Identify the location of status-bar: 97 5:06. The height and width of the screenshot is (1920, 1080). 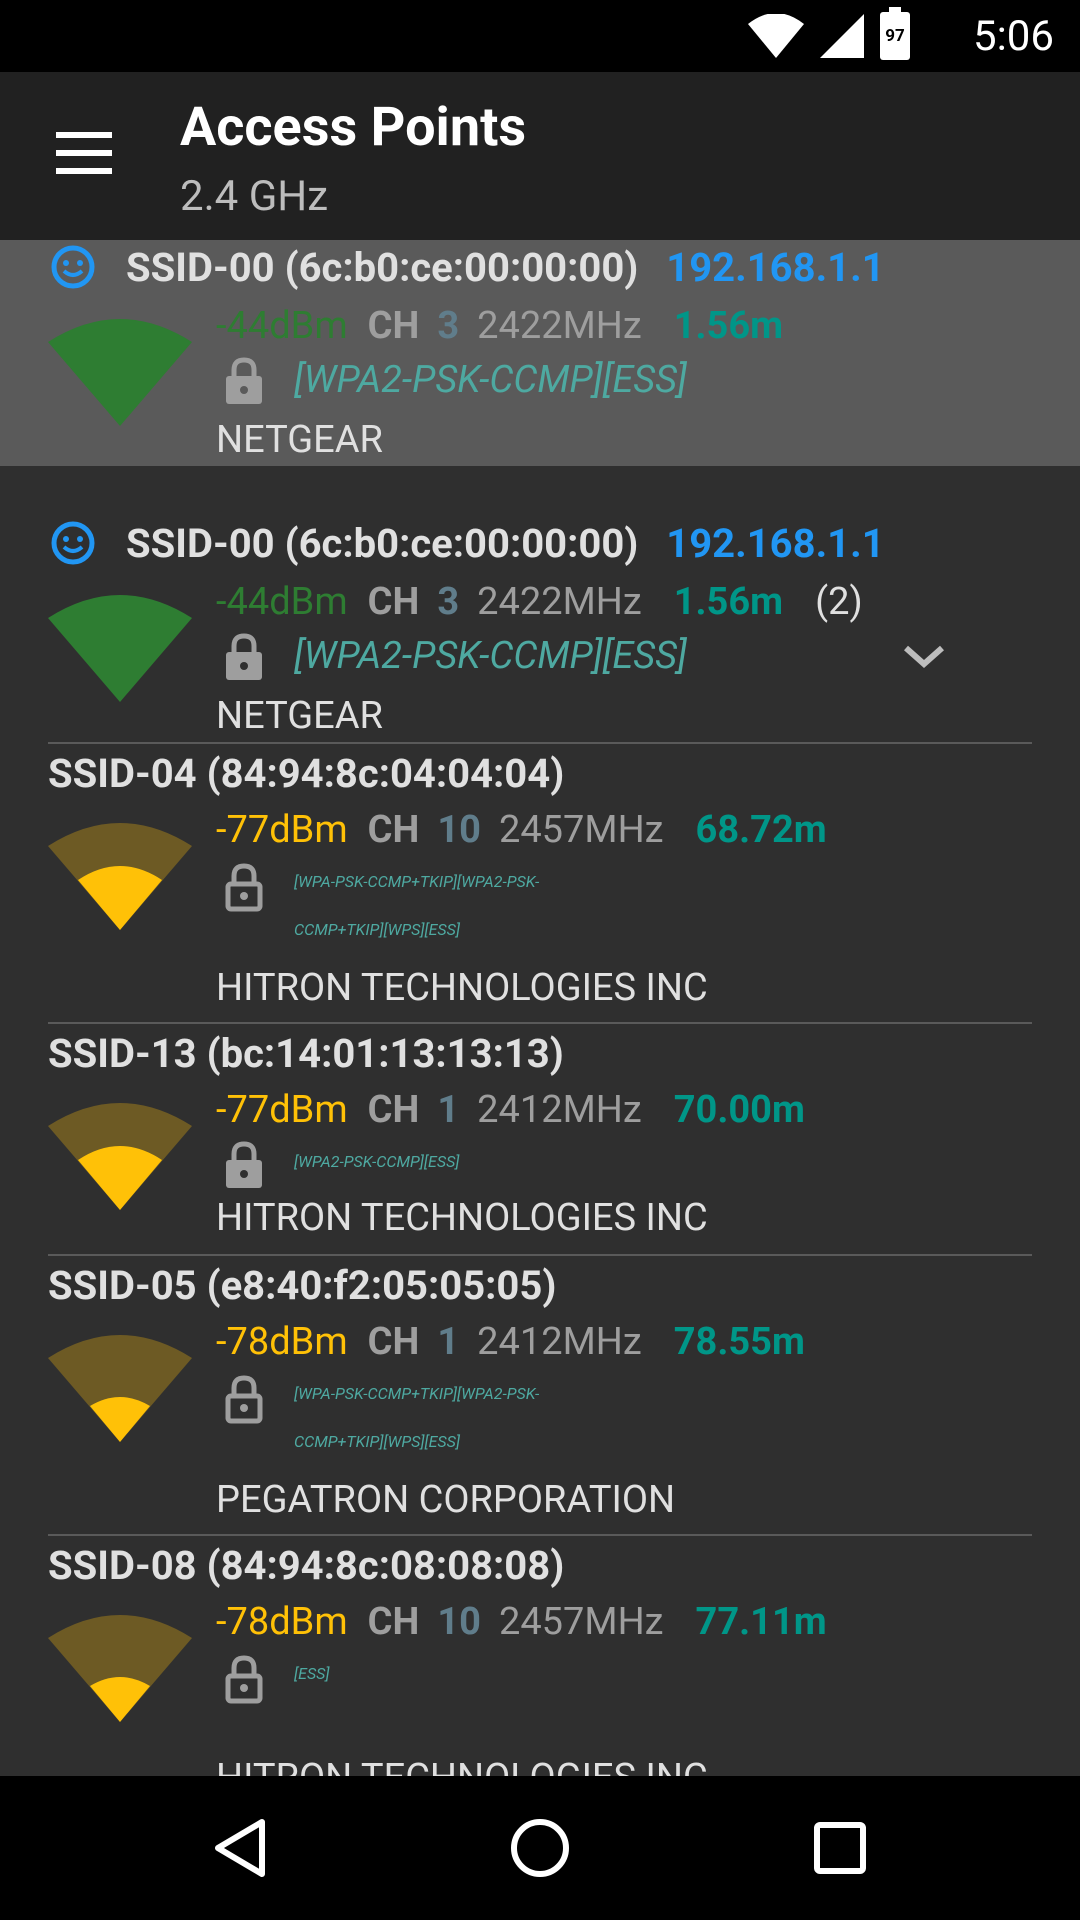
(540, 36).